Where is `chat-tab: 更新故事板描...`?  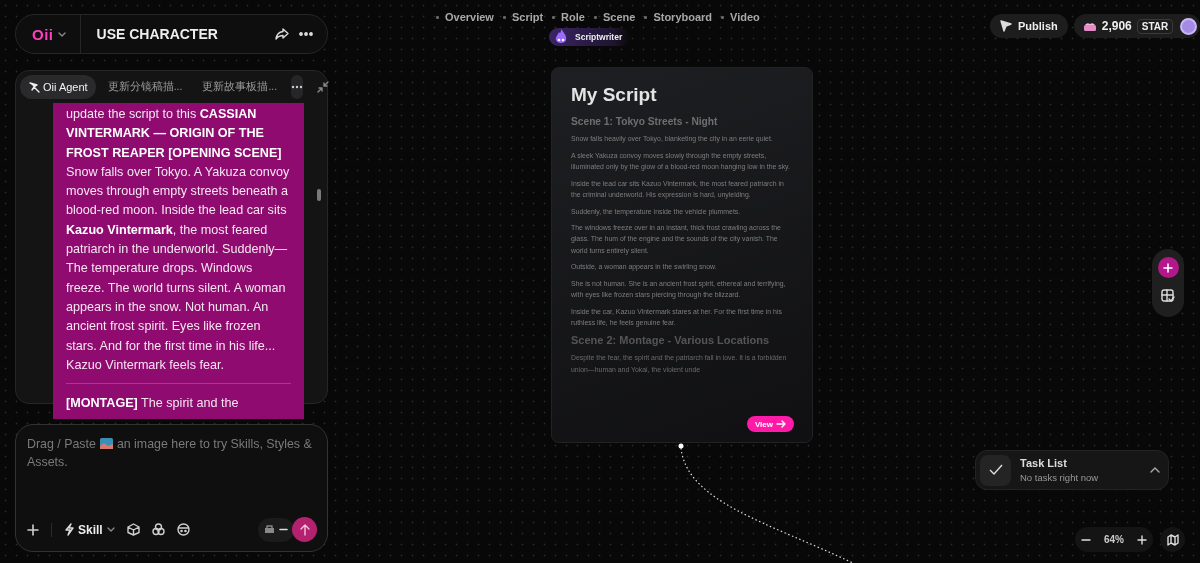
chat-tab: 更新故事板描... is located at coordinates (240, 87).